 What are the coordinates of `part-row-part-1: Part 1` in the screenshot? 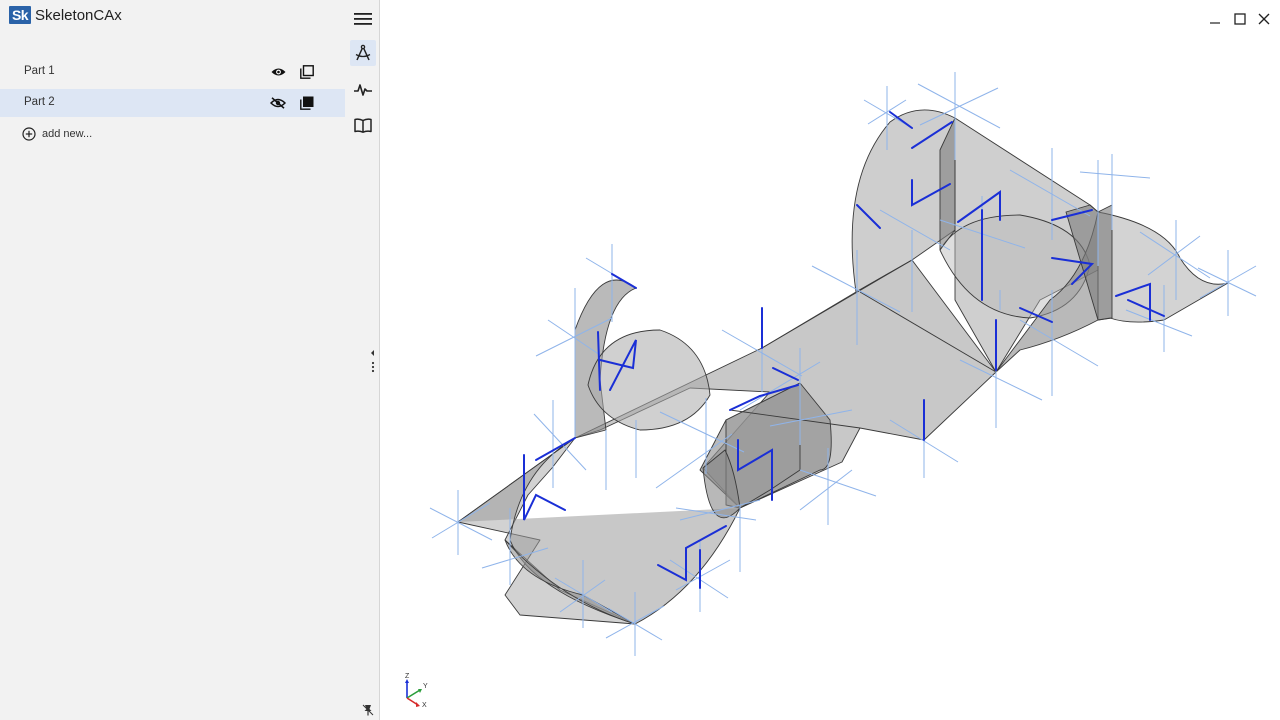 It's located at (172, 72).